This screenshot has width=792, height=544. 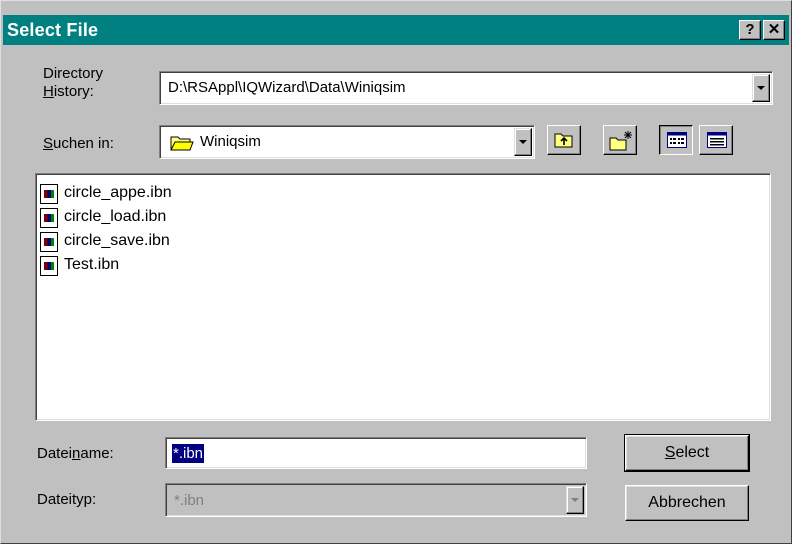 What do you see at coordinates (75, 454) in the screenshot?
I see `file-name-label: Dateiname:` at bounding box center [75, 454].